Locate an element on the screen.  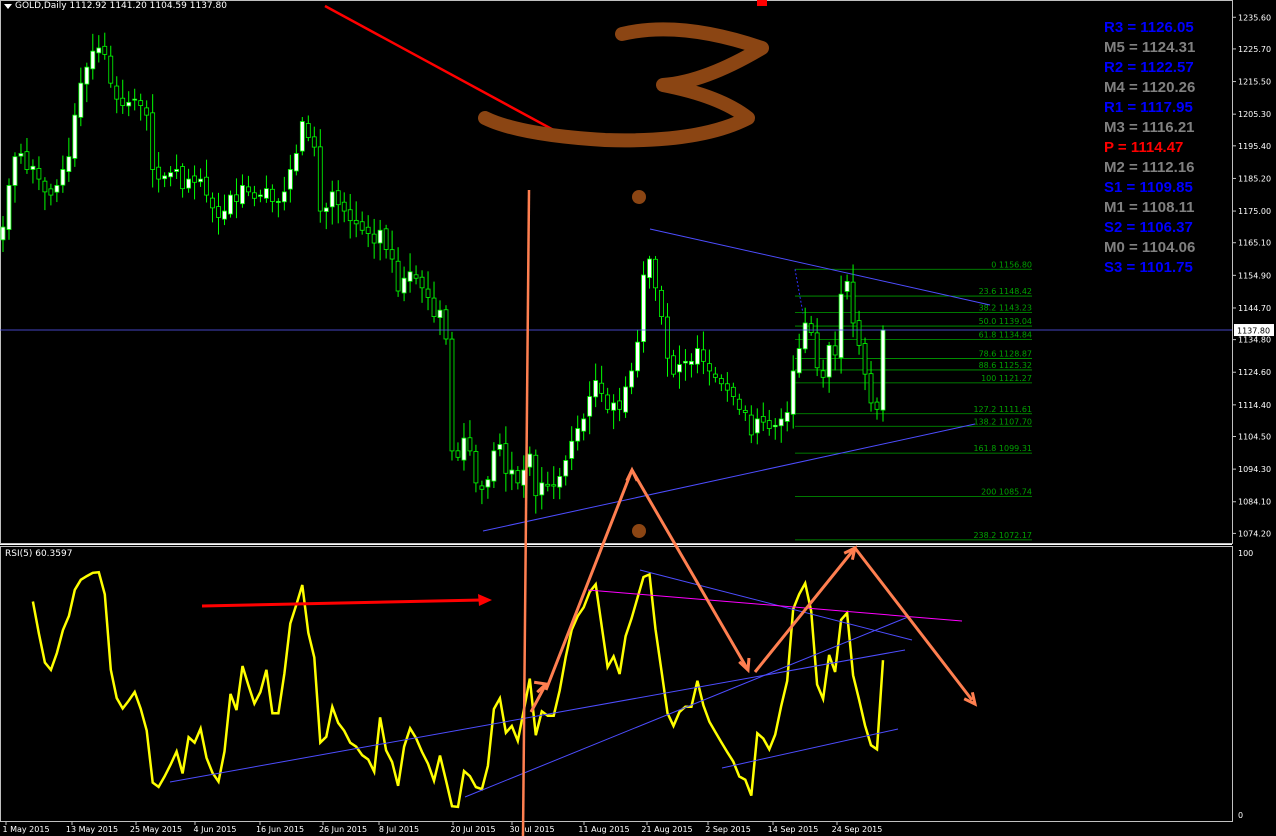
rsi-bottom-label: 0 is located at coordinates (1240, 815).